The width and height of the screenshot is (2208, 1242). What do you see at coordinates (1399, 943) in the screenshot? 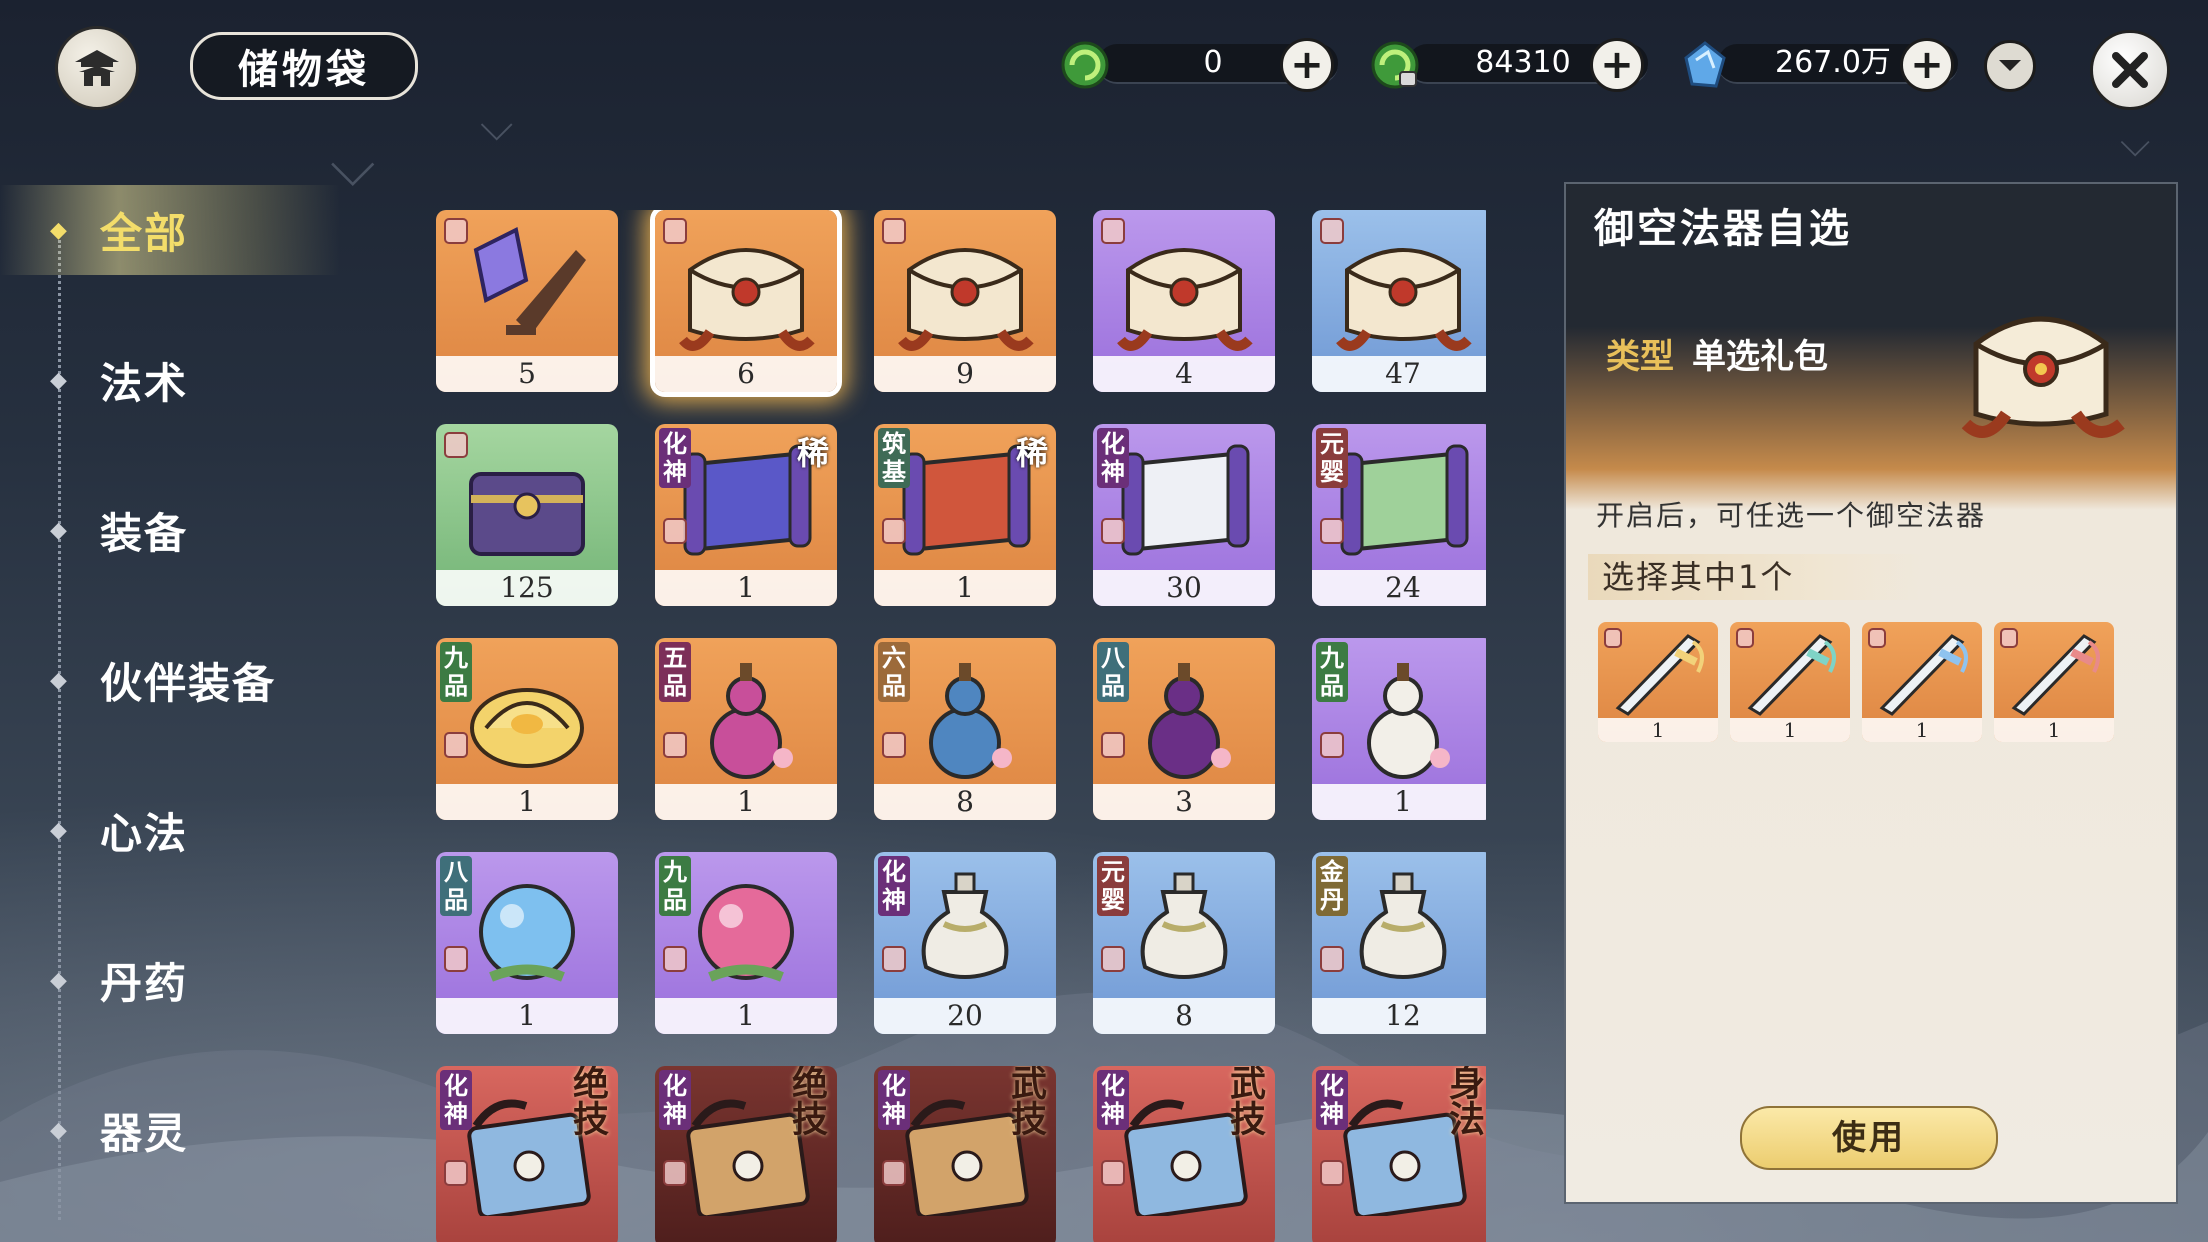
I see `inventory-slot: 金丹 12` at bounding box center [1399, 943].